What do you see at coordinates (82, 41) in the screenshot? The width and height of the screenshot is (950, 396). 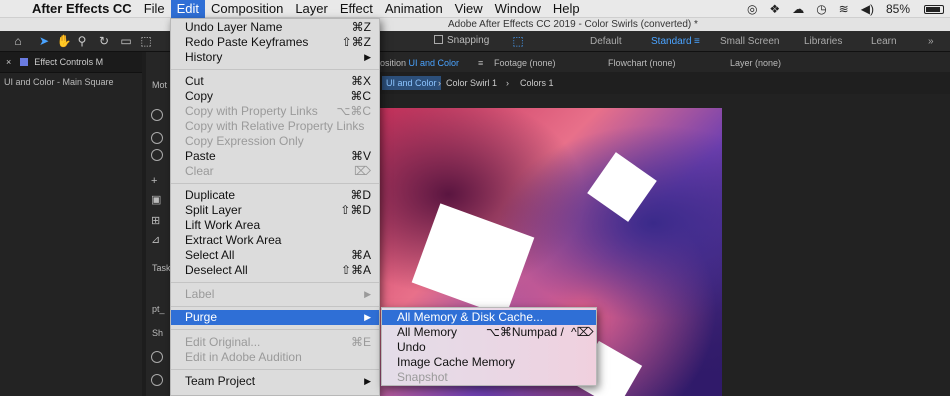 I see `zoom-tool-icon: ⚲` at bounding box center [82, 41].